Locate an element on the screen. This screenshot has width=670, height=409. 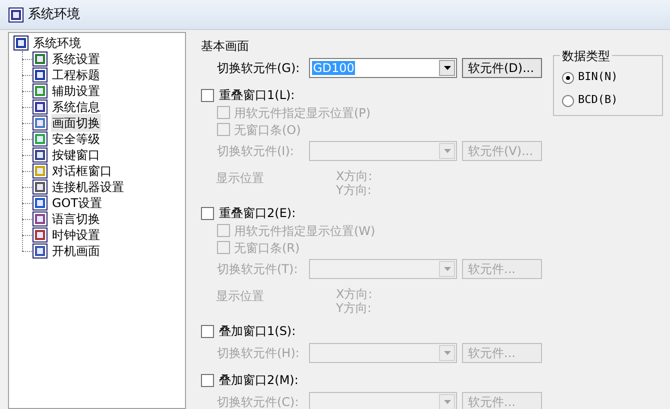
tree-item: 对话框窗口 is located at coordinates (82, 171).